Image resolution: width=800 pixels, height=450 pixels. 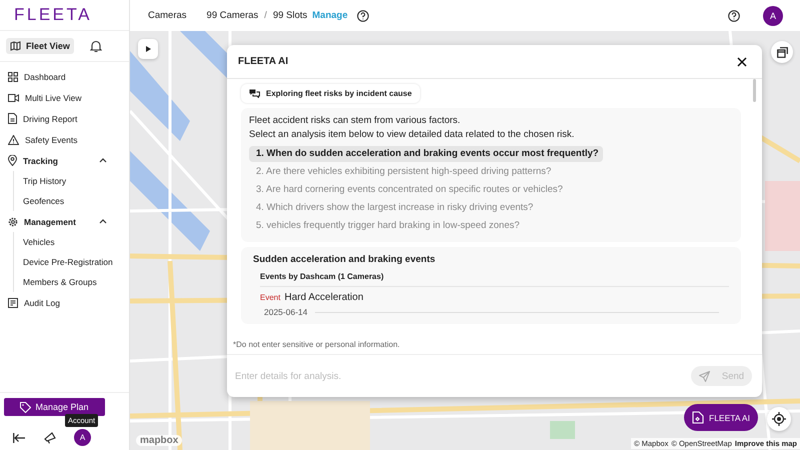 What do you see at coordinates (76, 242) in the screenshot?
I see `sidebar-subitem: Vehicles` at bounding box center [76, 242].